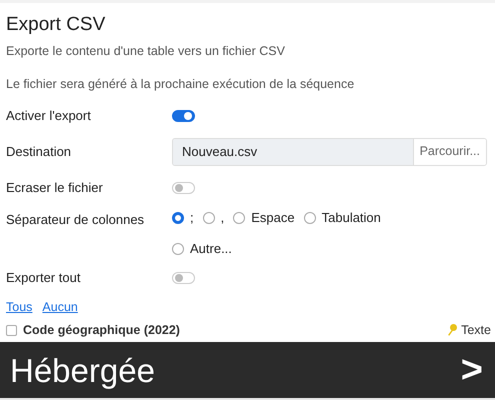  What do you see at coordinates (19, 307) in the screenshot?
I see `select-link: Tous` at bounding box center [19, 307].